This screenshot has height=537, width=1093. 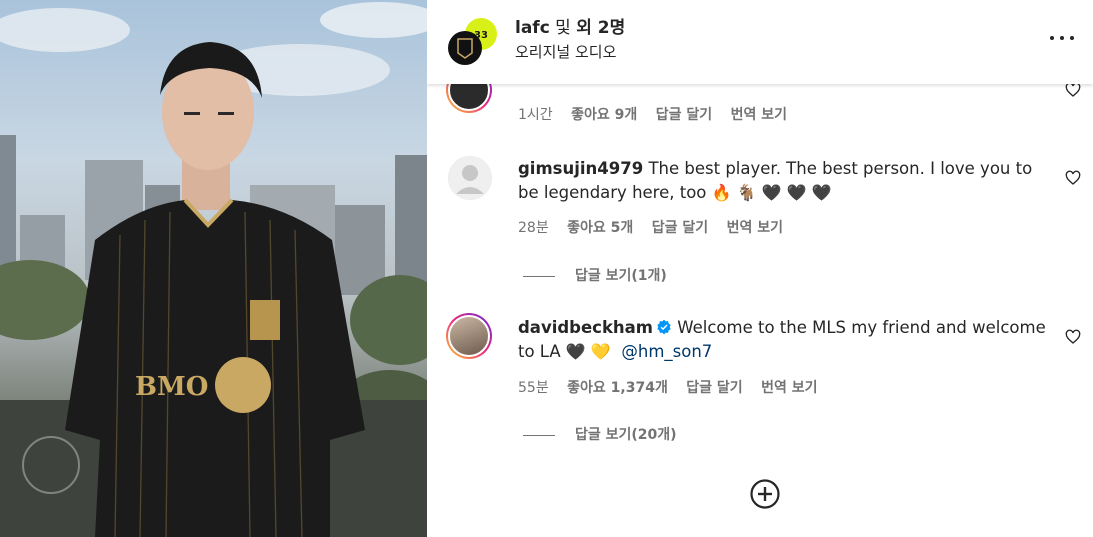 I want to click on comment-likes: 좋아요 5개, so click(x=600, y=228).